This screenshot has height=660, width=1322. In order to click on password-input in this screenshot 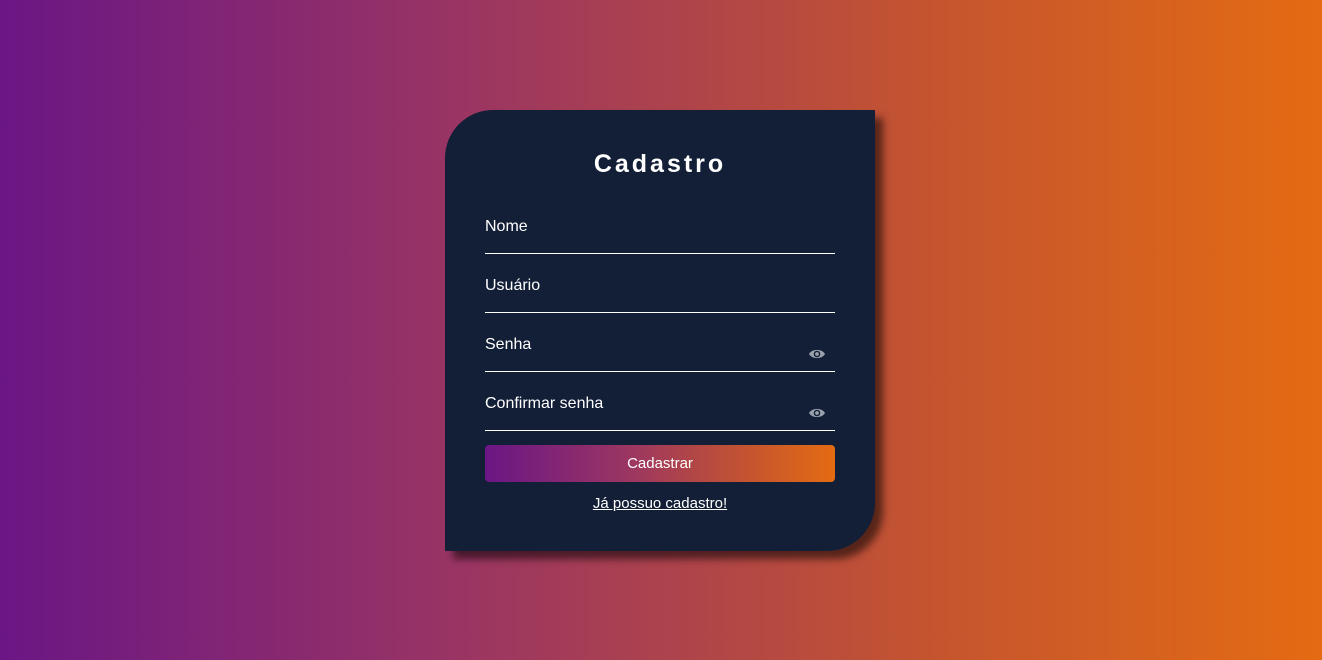, I will do `click(662, 354)`.